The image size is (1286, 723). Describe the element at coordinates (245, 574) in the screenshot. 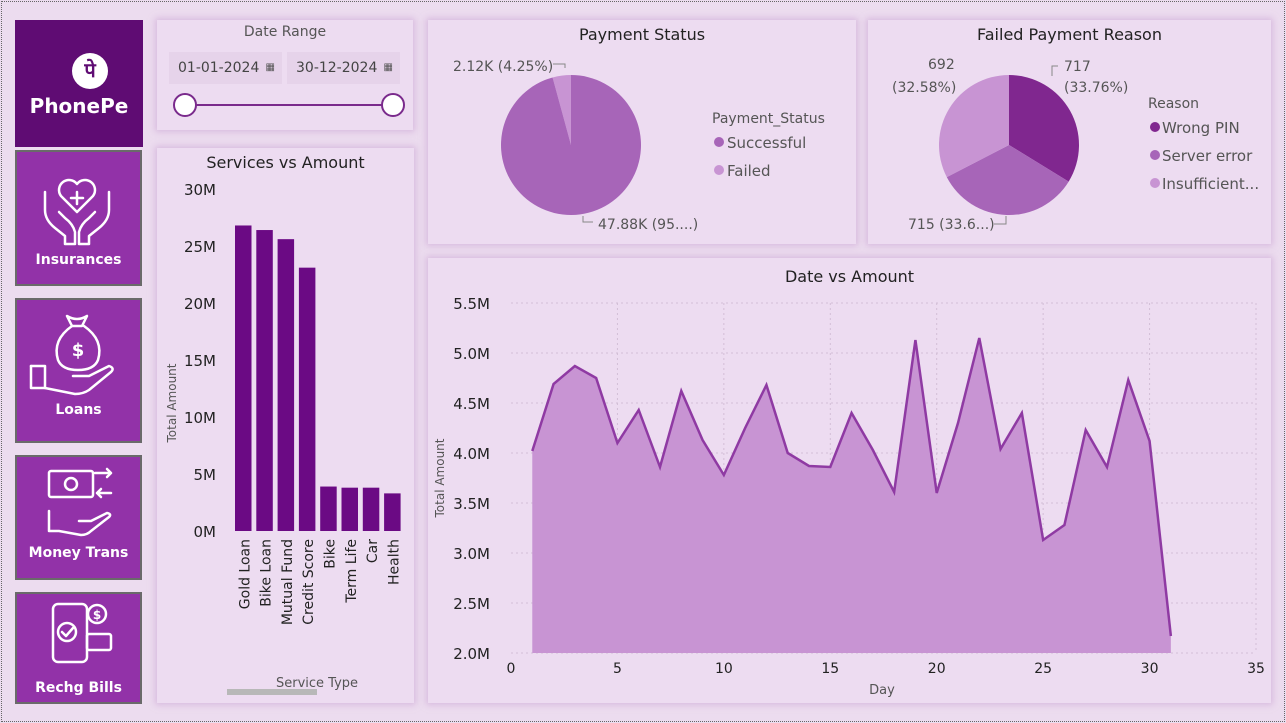

I see `x-tick-label: Gold Loan` at that location.